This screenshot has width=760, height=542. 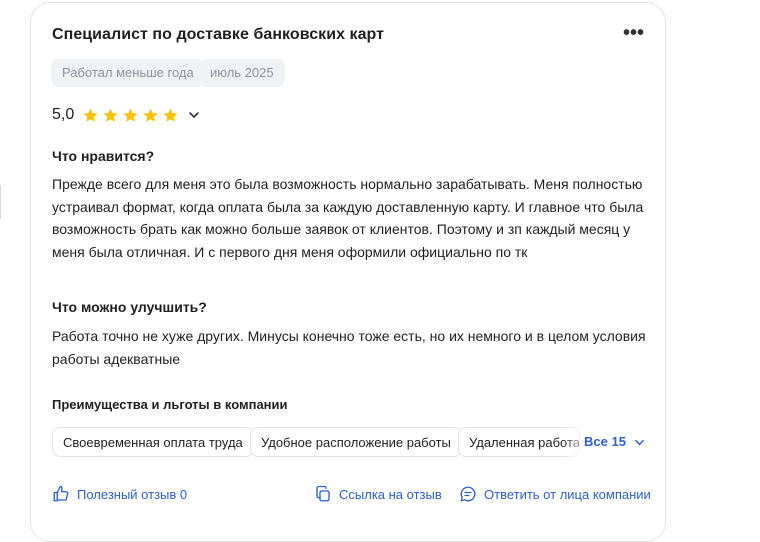 What do you see at coordinates (390, 494) in the screenshot?
I see `copy-link-label: Ссылка на отзыв` at bounding box center [390, 494].